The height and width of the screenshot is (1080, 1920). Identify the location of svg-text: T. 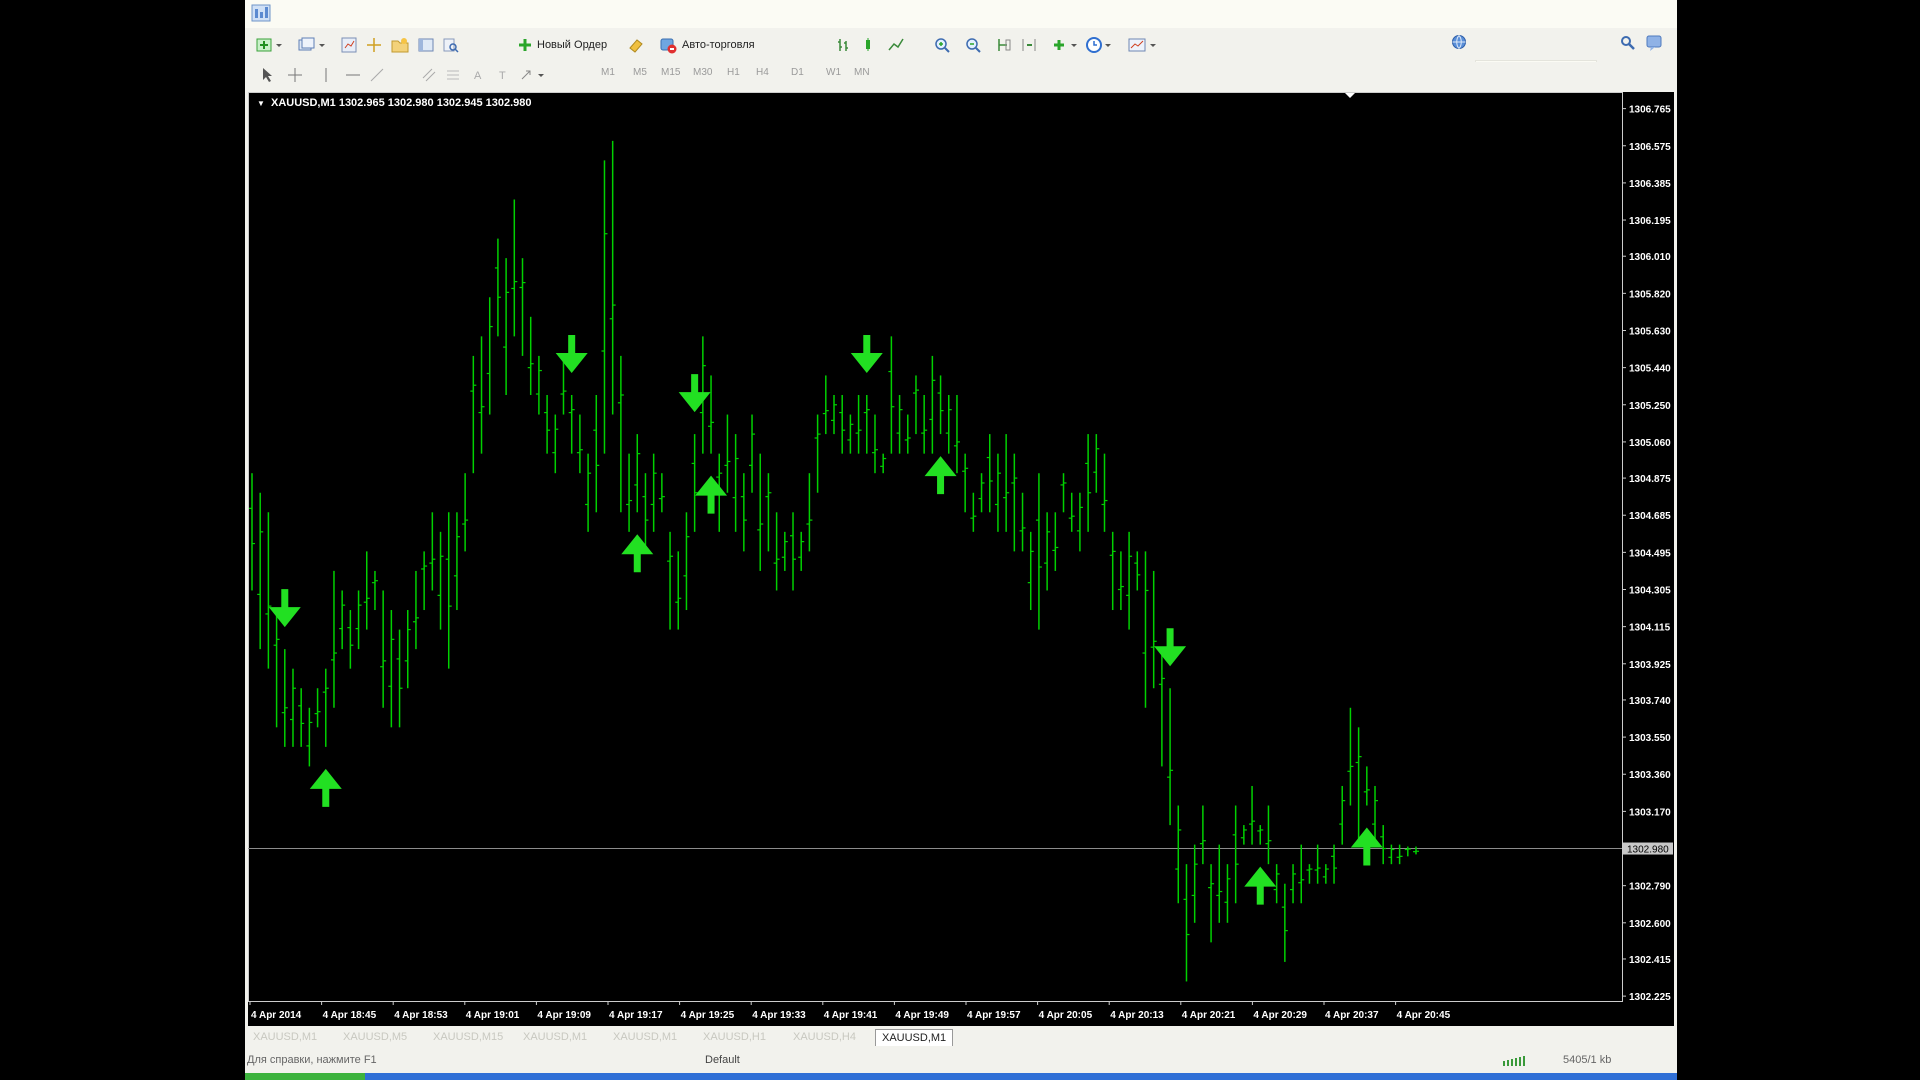
(502, 76).